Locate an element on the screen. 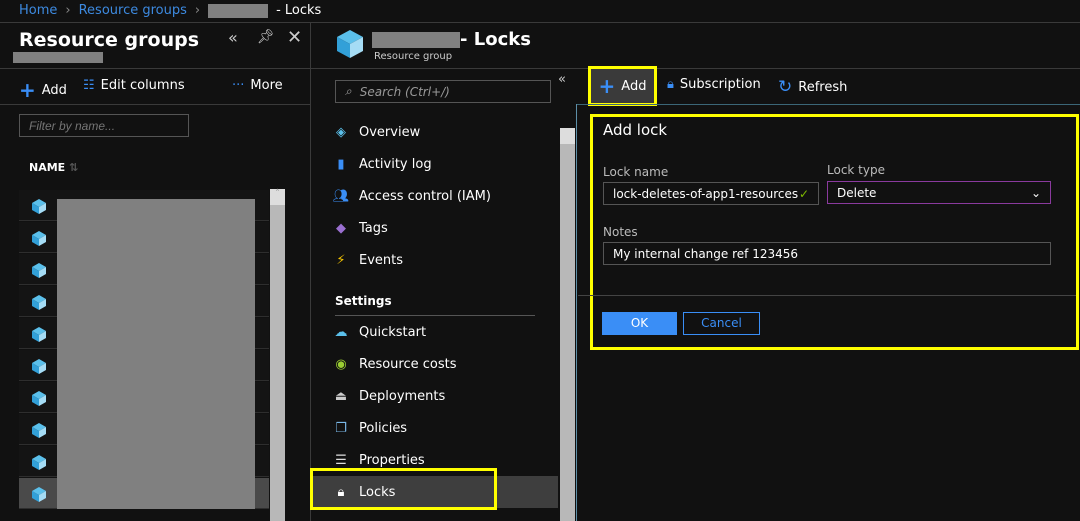  lightning-icon: ⚡︎ is located at coordinates (341, 260).